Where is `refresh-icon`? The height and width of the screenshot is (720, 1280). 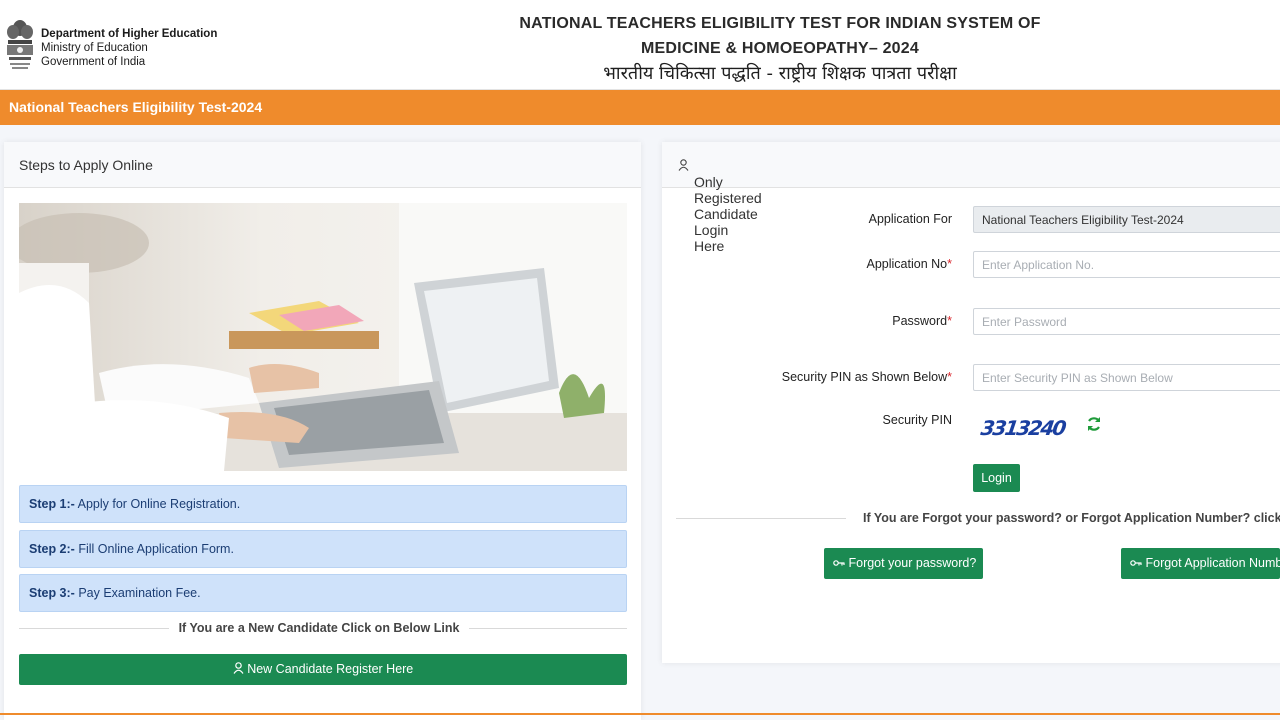
refresh-icon is located at coordinates (1094, 424).